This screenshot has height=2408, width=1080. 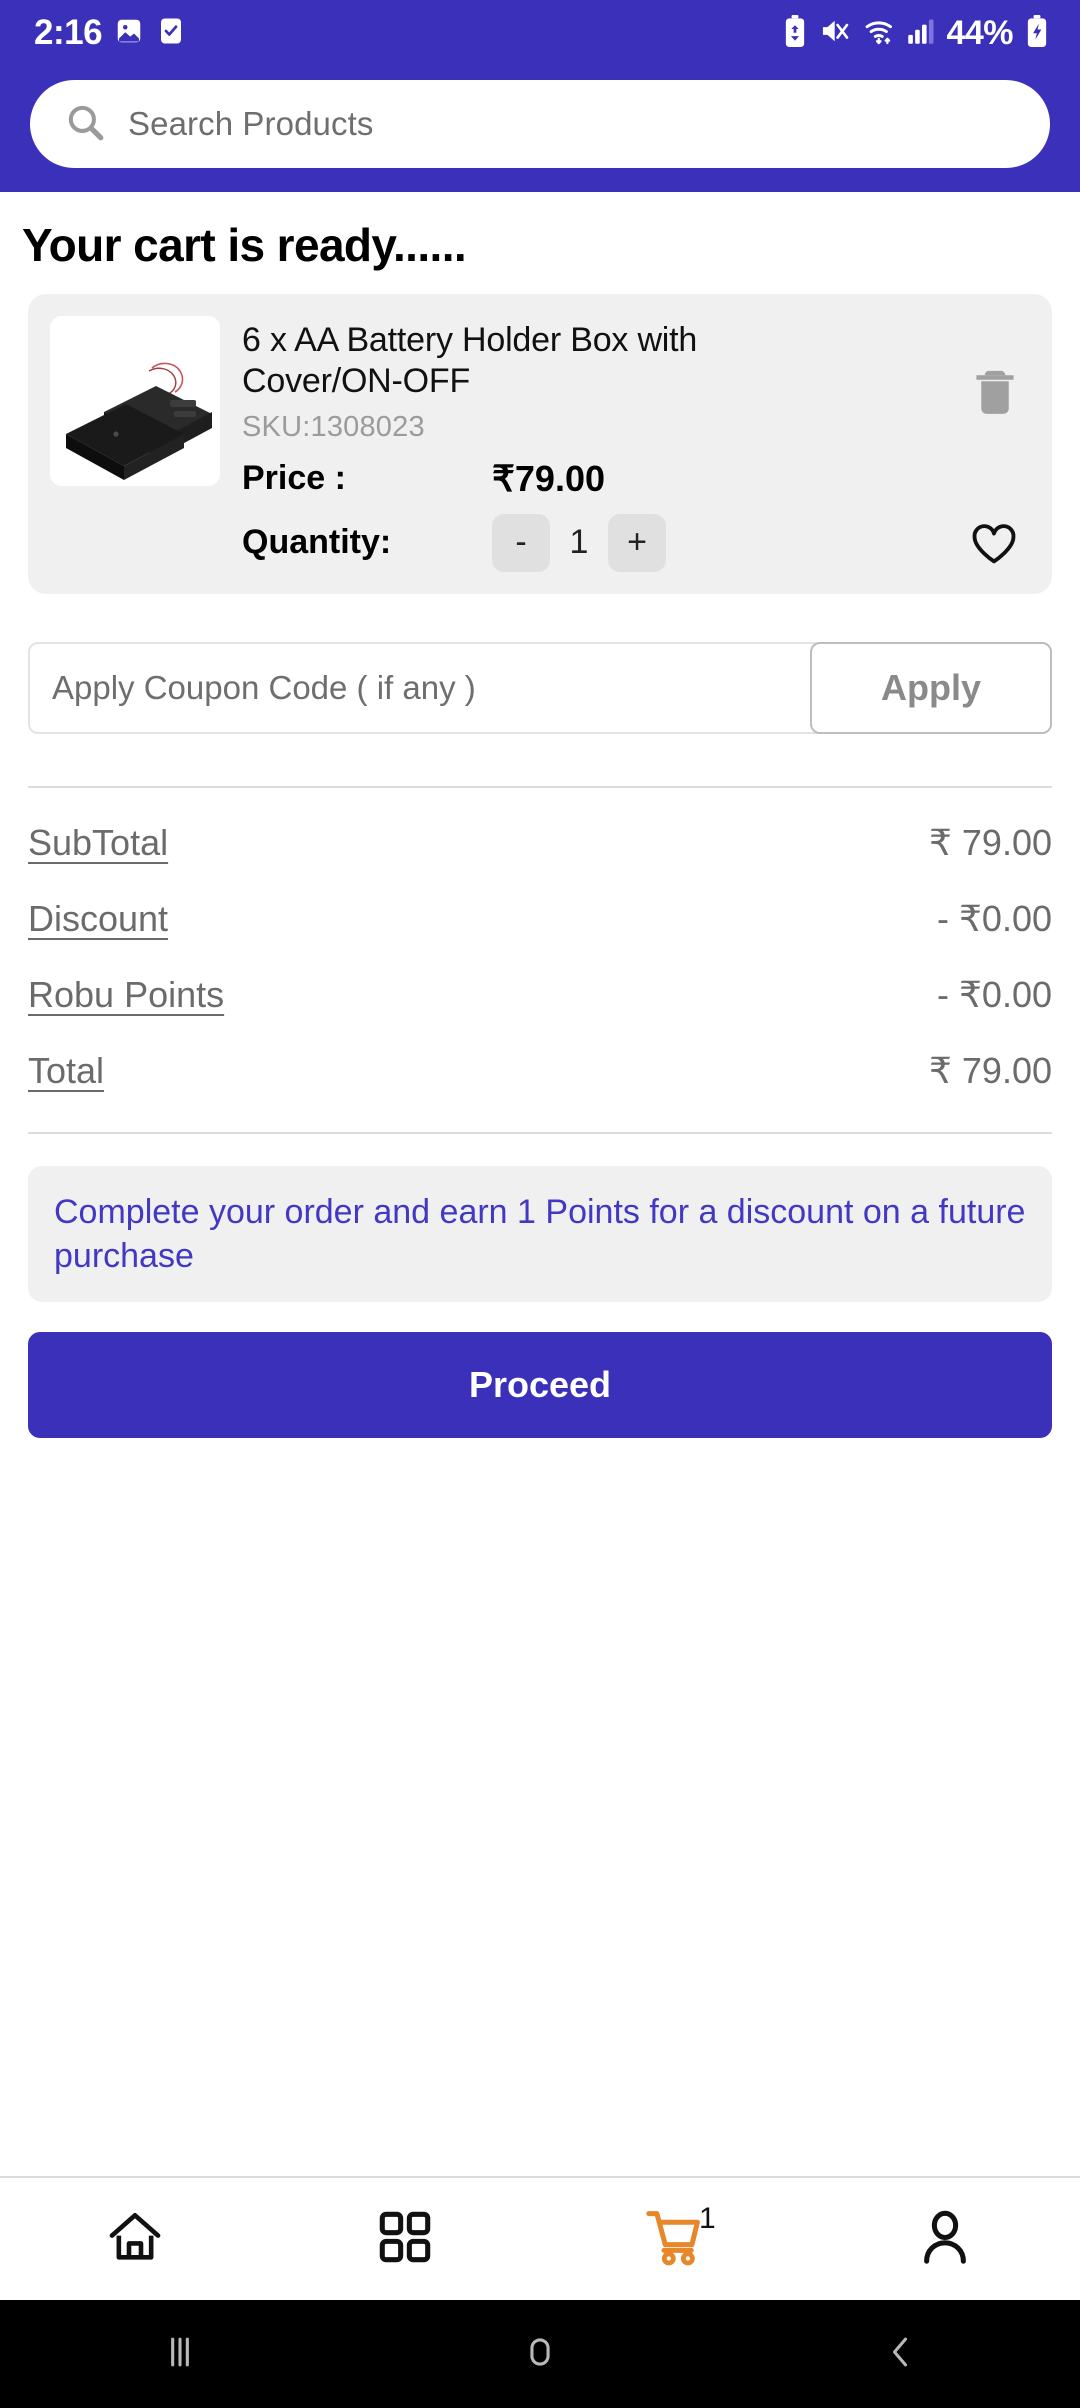 What do you see at coordinates (540, 826) in the screenshot?
I see `summary-row-subtotal: SubTotal ₹ 79.00` at bounding box center [540, 826].